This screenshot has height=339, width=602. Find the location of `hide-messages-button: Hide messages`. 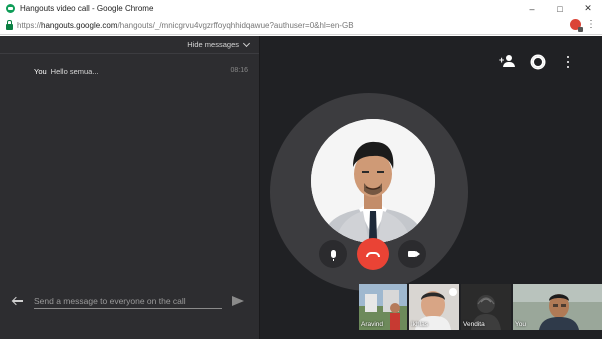

hide-messages-button: Hide messages is located at coordinates (219, 44).